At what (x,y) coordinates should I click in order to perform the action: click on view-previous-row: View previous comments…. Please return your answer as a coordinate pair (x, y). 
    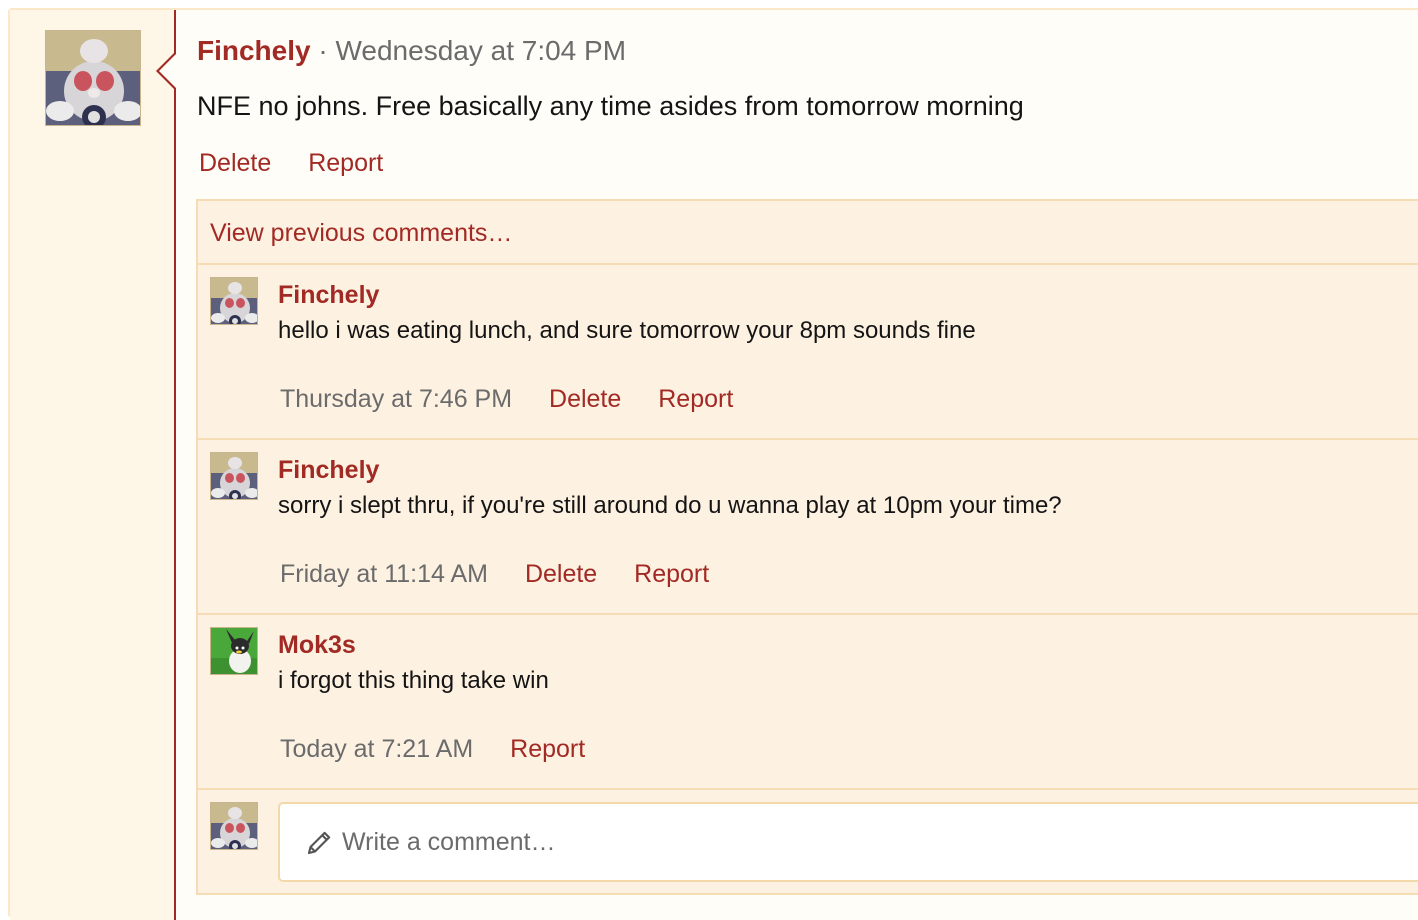
    Looking at the image, I should click on (808, 233).